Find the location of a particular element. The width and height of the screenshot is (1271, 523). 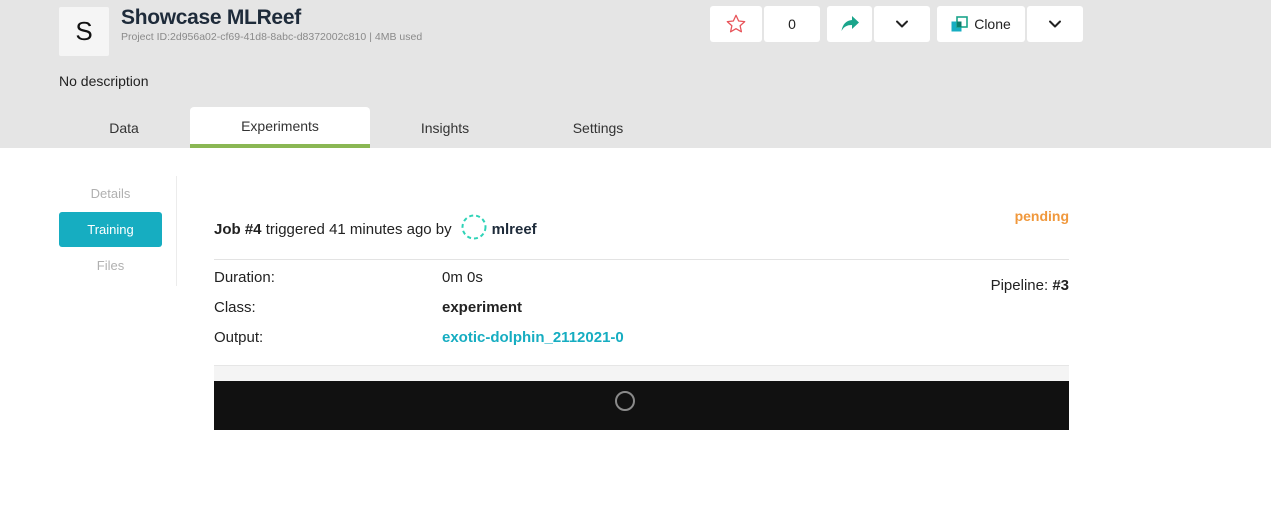

tab-data: Data is located at coordinates (124, 127).